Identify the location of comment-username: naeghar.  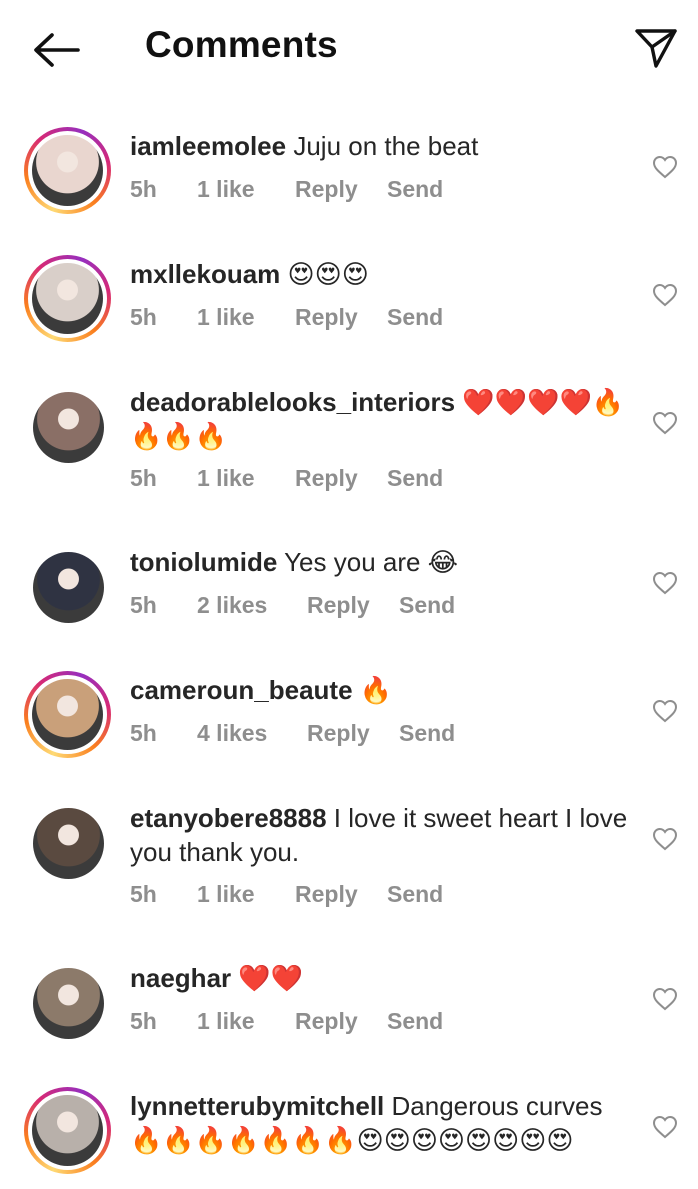
(180, 978).